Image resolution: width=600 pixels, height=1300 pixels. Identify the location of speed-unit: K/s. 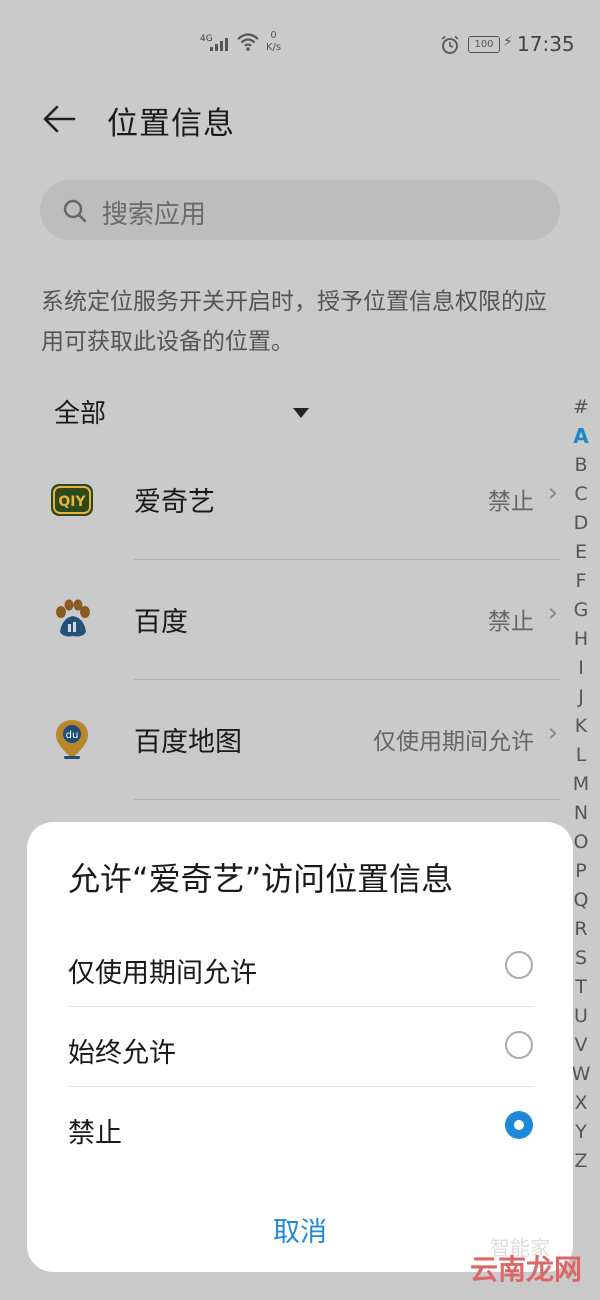
(274, 47).